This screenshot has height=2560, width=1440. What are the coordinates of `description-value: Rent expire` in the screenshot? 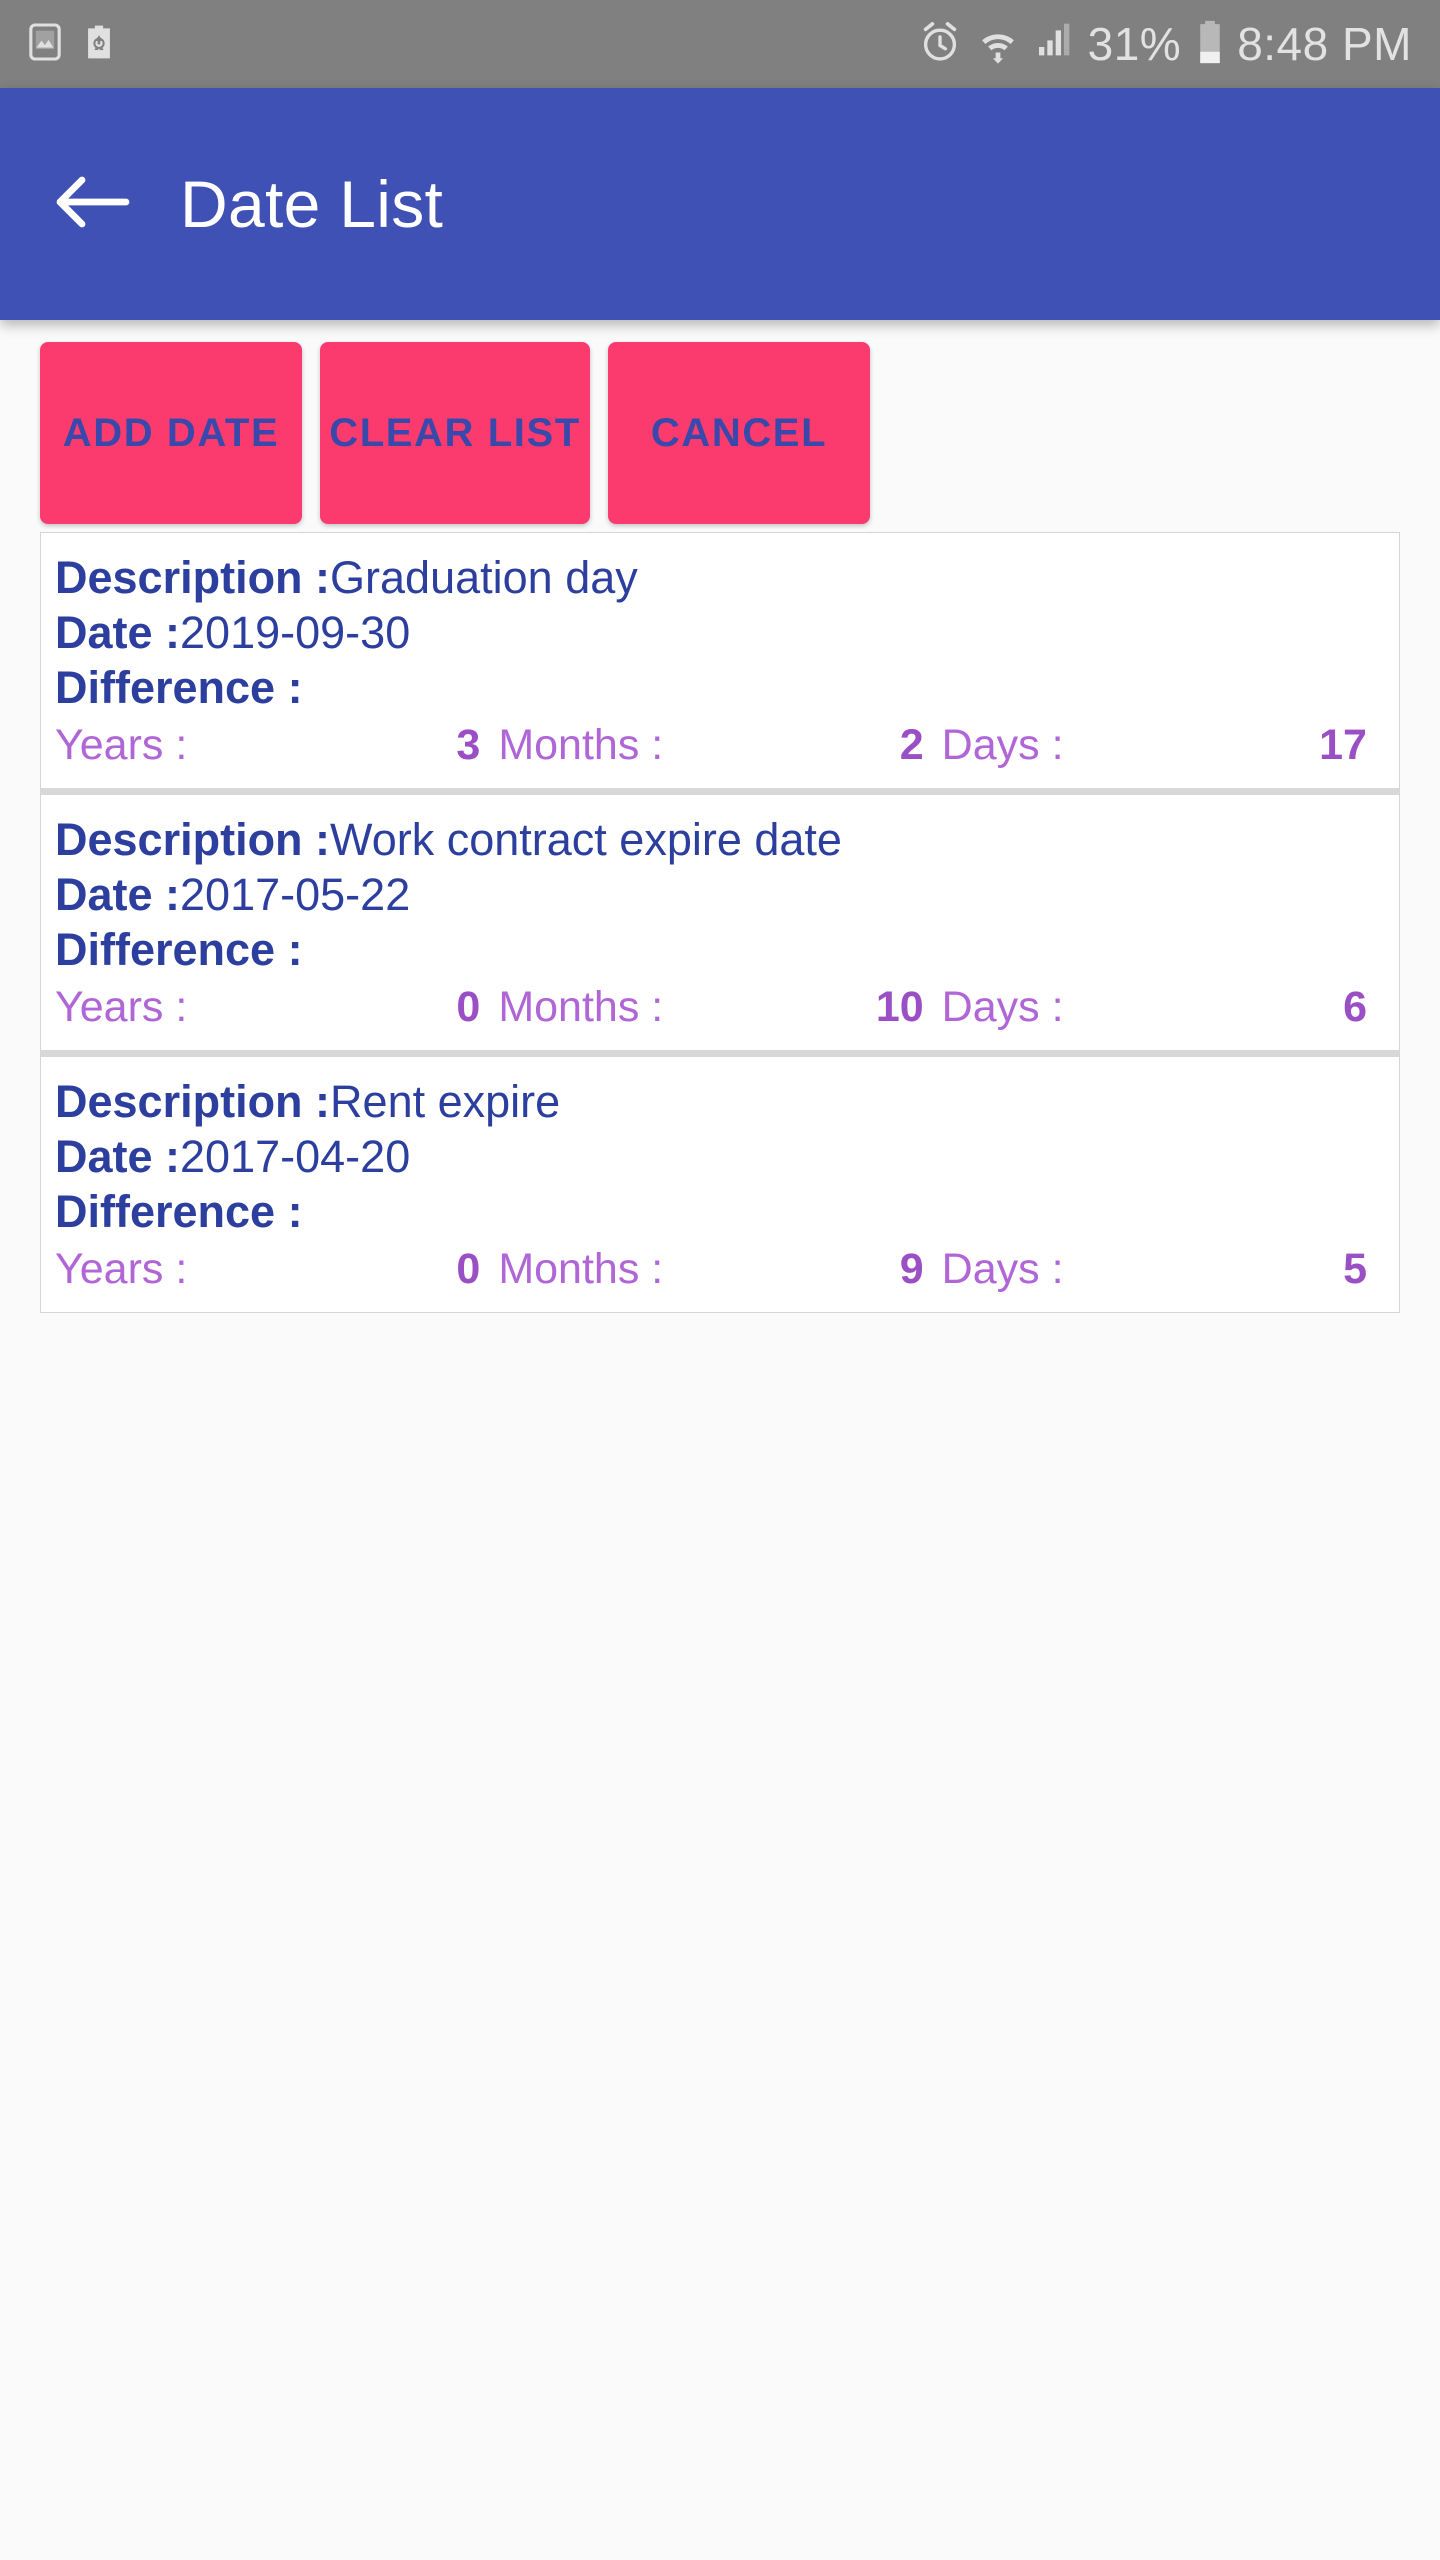 It's located at (445, 1101).